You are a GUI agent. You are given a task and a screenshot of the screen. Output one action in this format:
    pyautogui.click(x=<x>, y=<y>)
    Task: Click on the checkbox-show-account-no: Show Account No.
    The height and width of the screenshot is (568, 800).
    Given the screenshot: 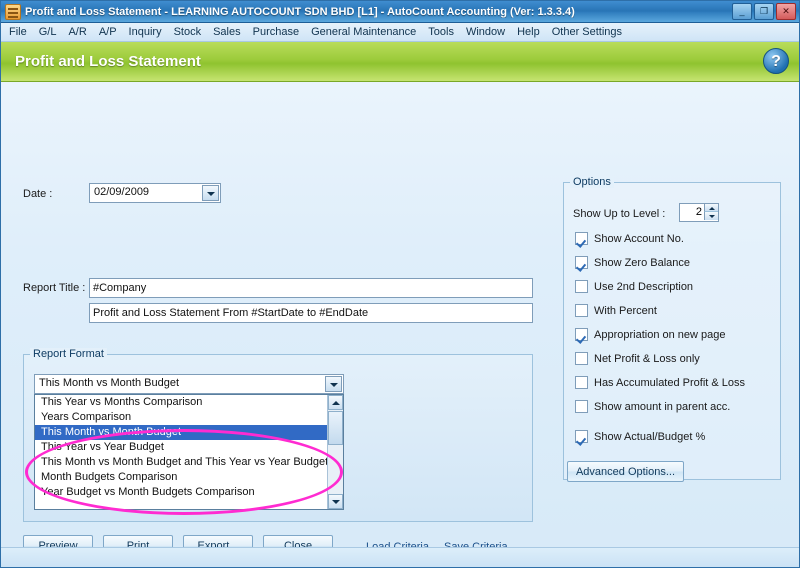 What is the action you would take?
    pyautogui.click(x=629, y=238)
    